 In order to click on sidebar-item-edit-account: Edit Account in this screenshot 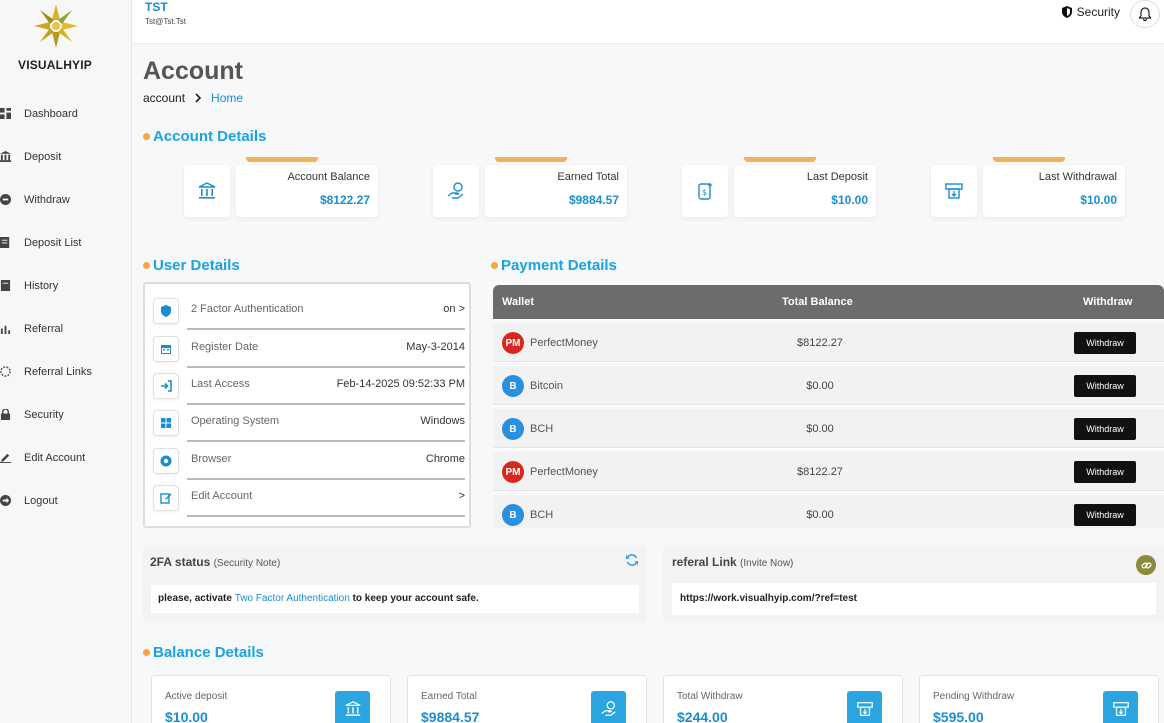, I will do `click(66, 457)`.